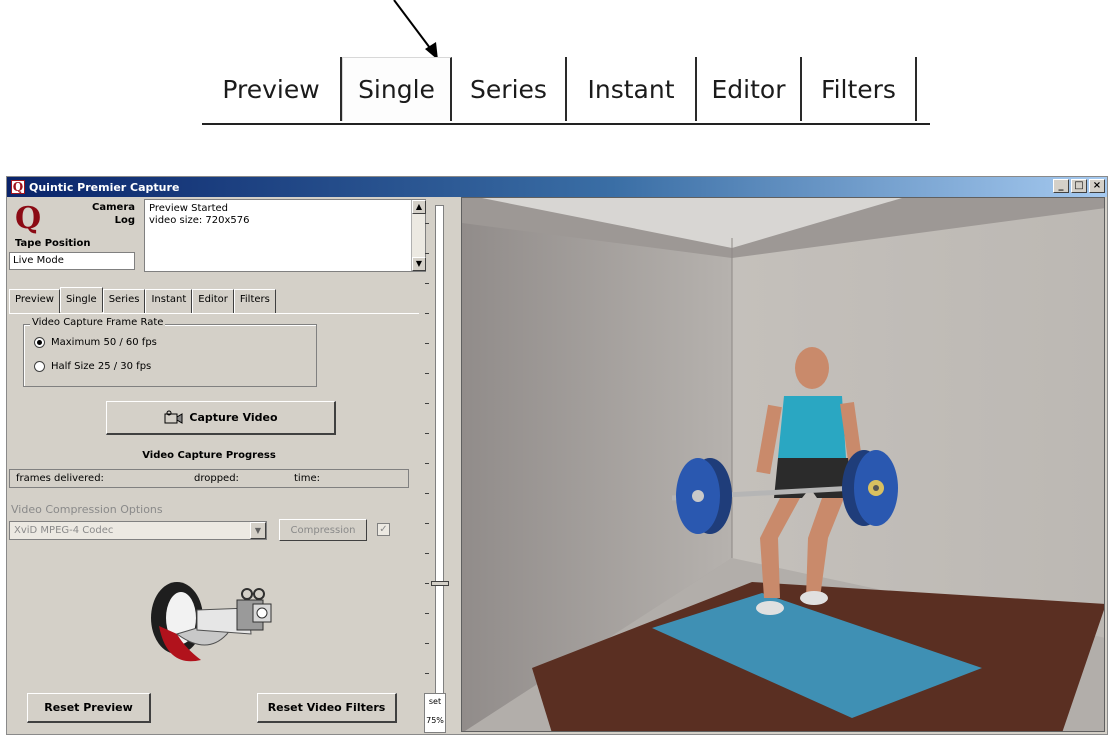  Describe the element at coordinates (327, 708) in the screenshot. I see `reset-video-filters-button: Reset Video Filters` at that location.